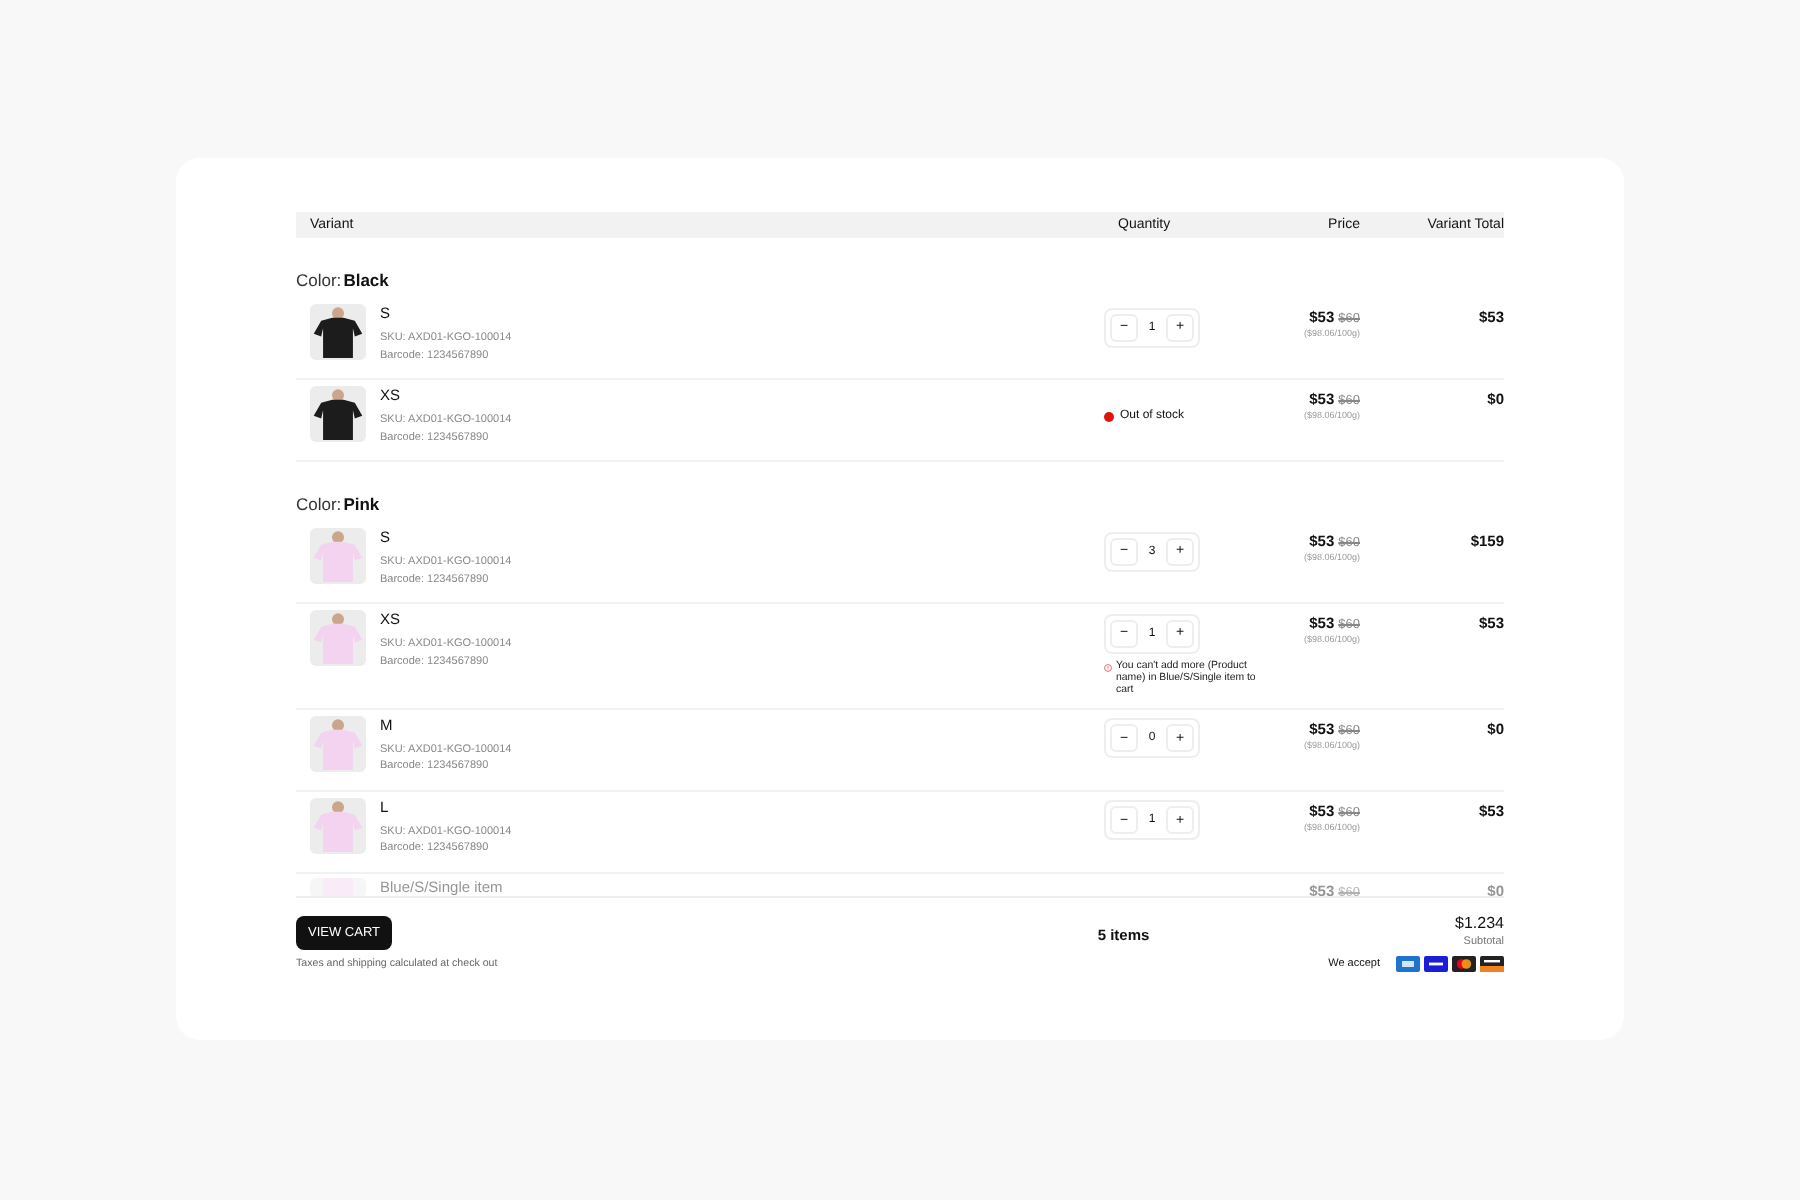 Image resolution: width=1800 pixels, height=1200 pixels. Describe the element at coordinates (343, 280) in the screenshot. I see `group-label: Color:Black` at that location.